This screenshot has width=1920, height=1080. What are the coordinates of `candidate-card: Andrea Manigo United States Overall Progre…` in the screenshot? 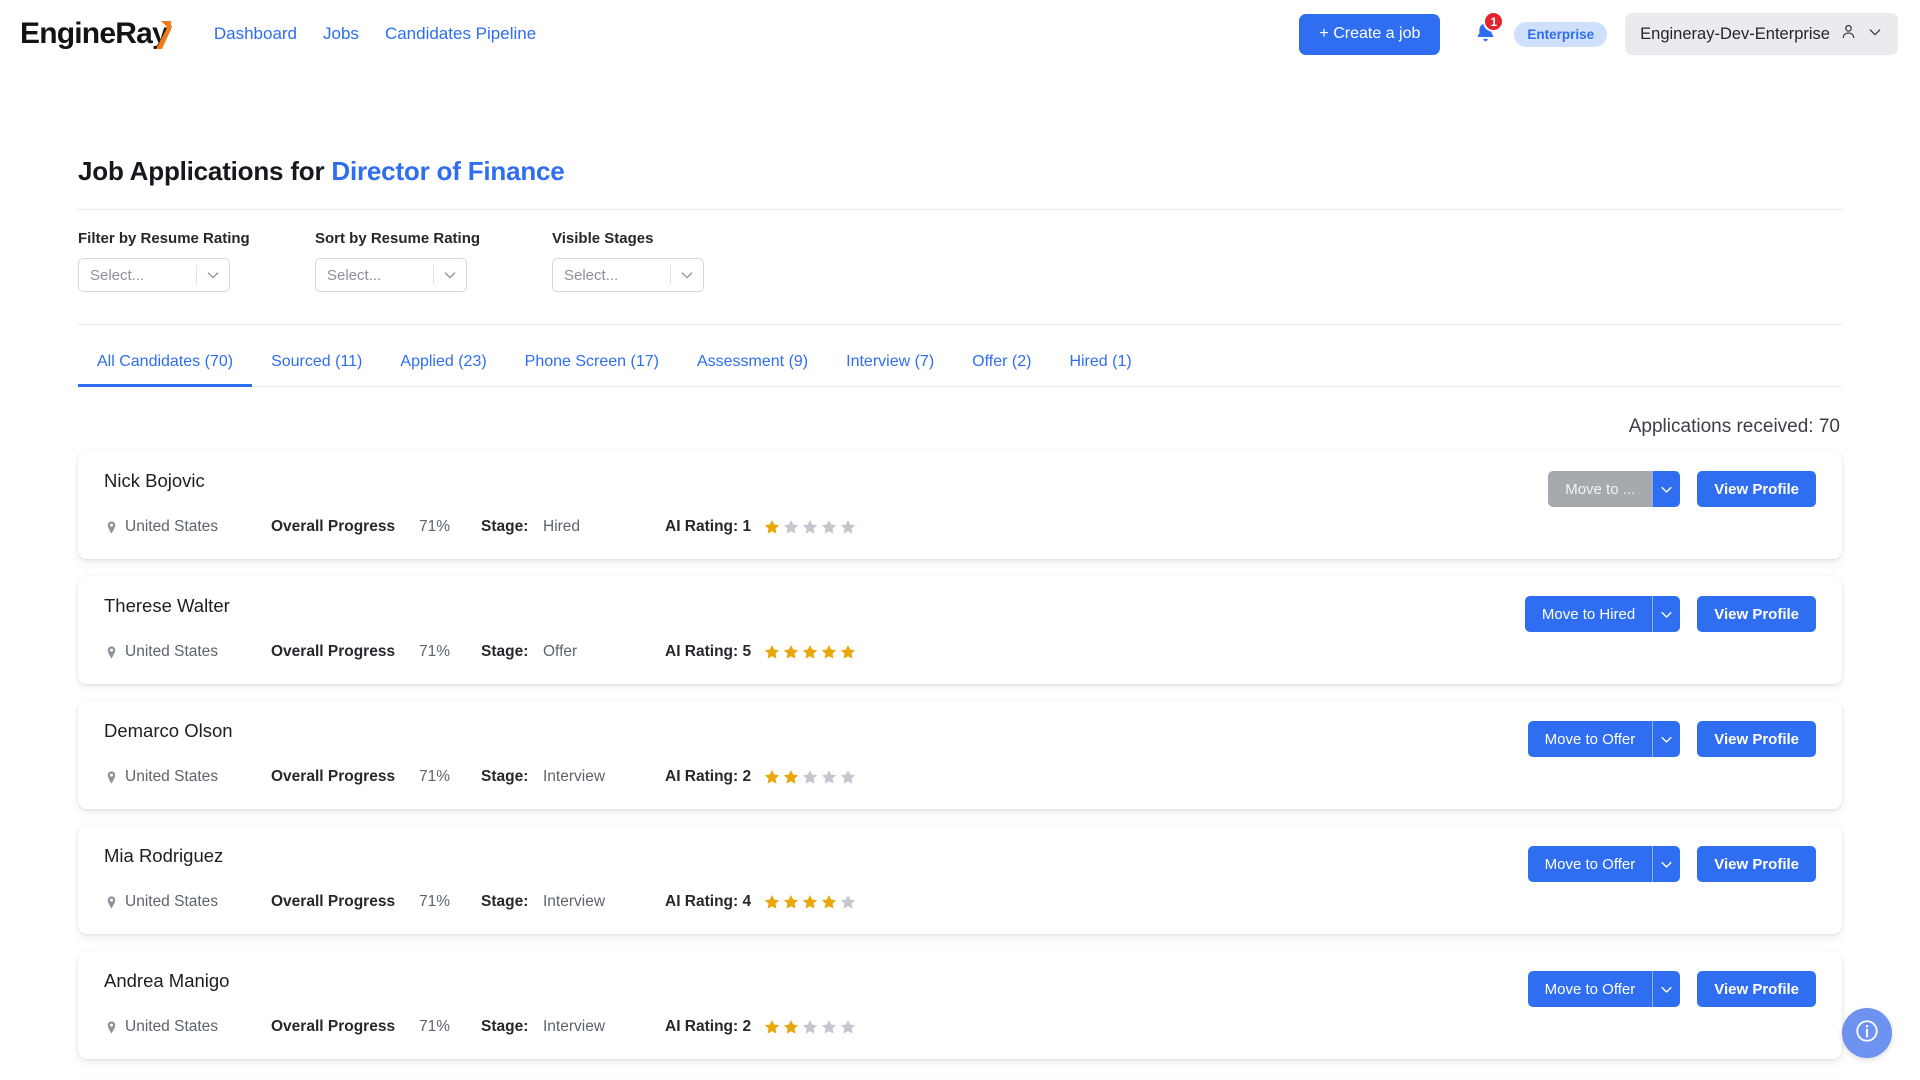 It's located at (960, 1005).